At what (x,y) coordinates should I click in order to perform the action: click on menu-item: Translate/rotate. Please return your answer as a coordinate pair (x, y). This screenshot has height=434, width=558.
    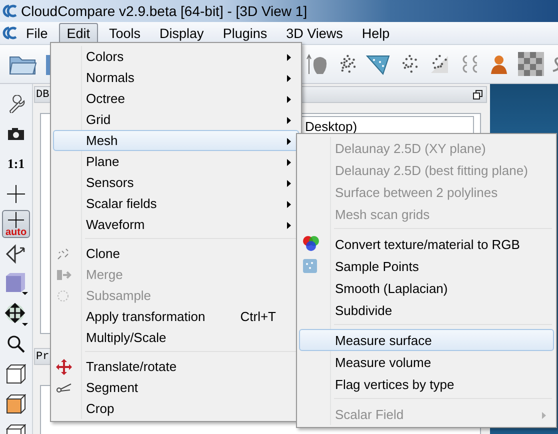
    Looking at the image, I should click on (176, 366).